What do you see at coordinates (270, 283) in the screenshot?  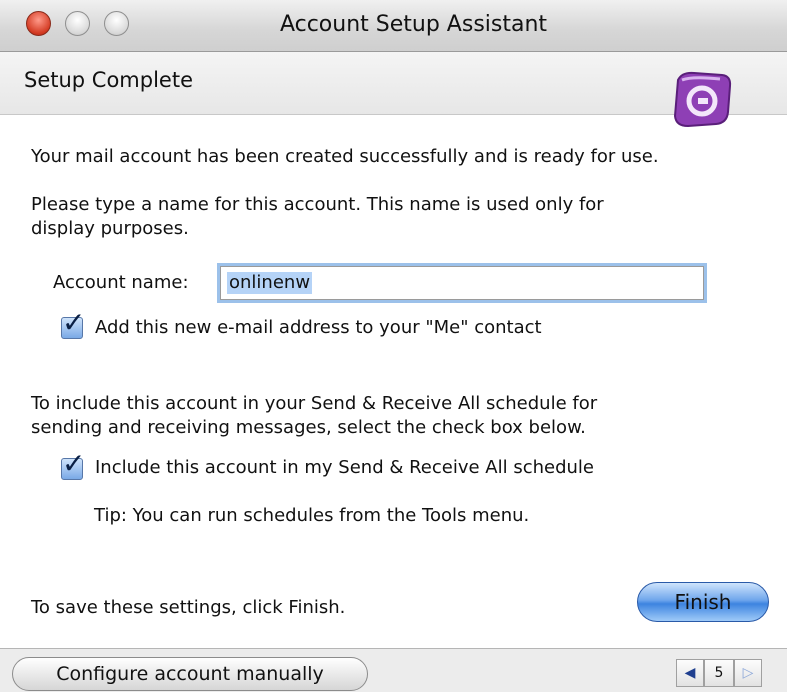 I see `account-name-value: onlinenw` at bounding box center [270, 283].